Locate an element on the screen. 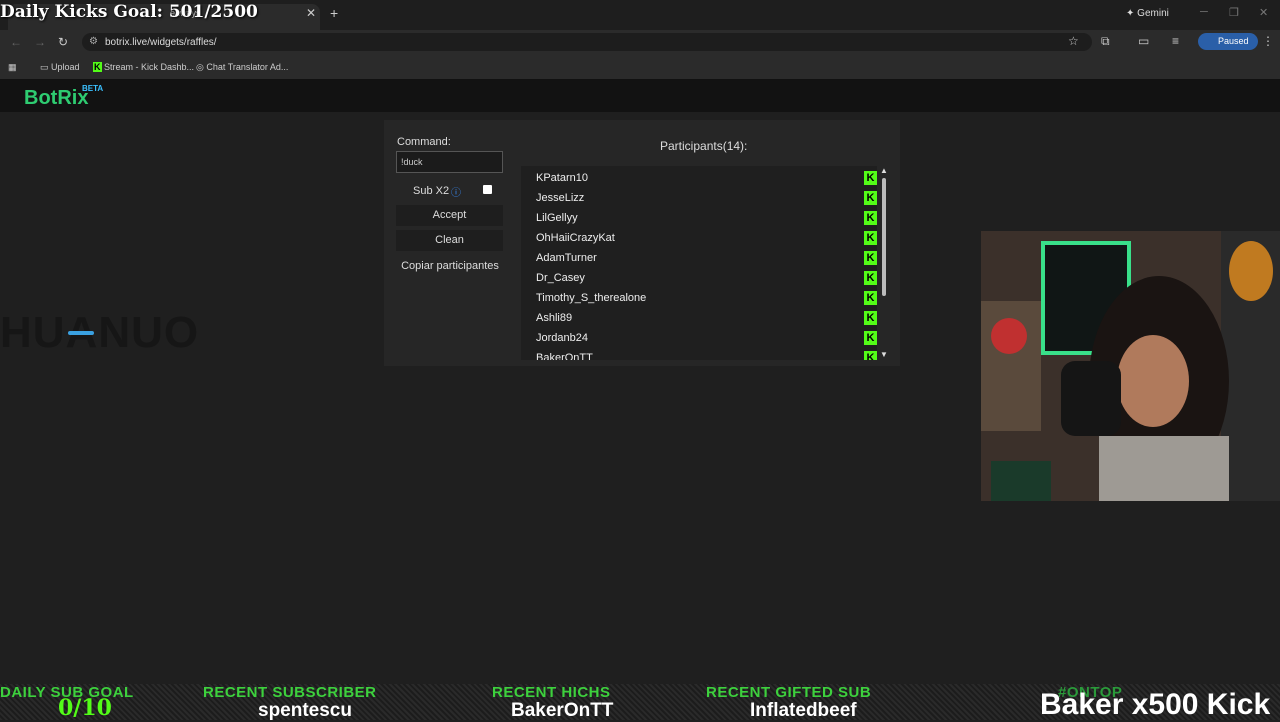 The height and width of the screenshot is (722, 1280). back-icon: ← is located at coordinates (16, 42).